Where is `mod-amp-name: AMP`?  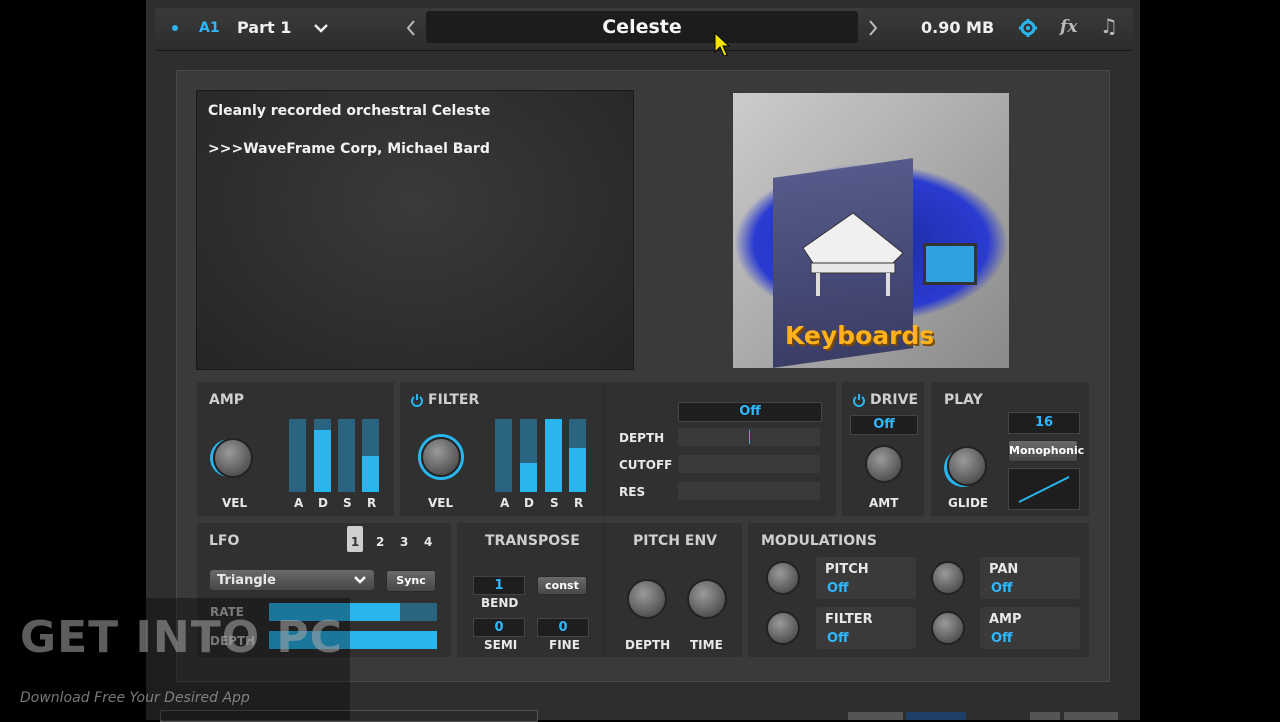
mod-amp-name: AMP is located at coordinates (1005, 619).